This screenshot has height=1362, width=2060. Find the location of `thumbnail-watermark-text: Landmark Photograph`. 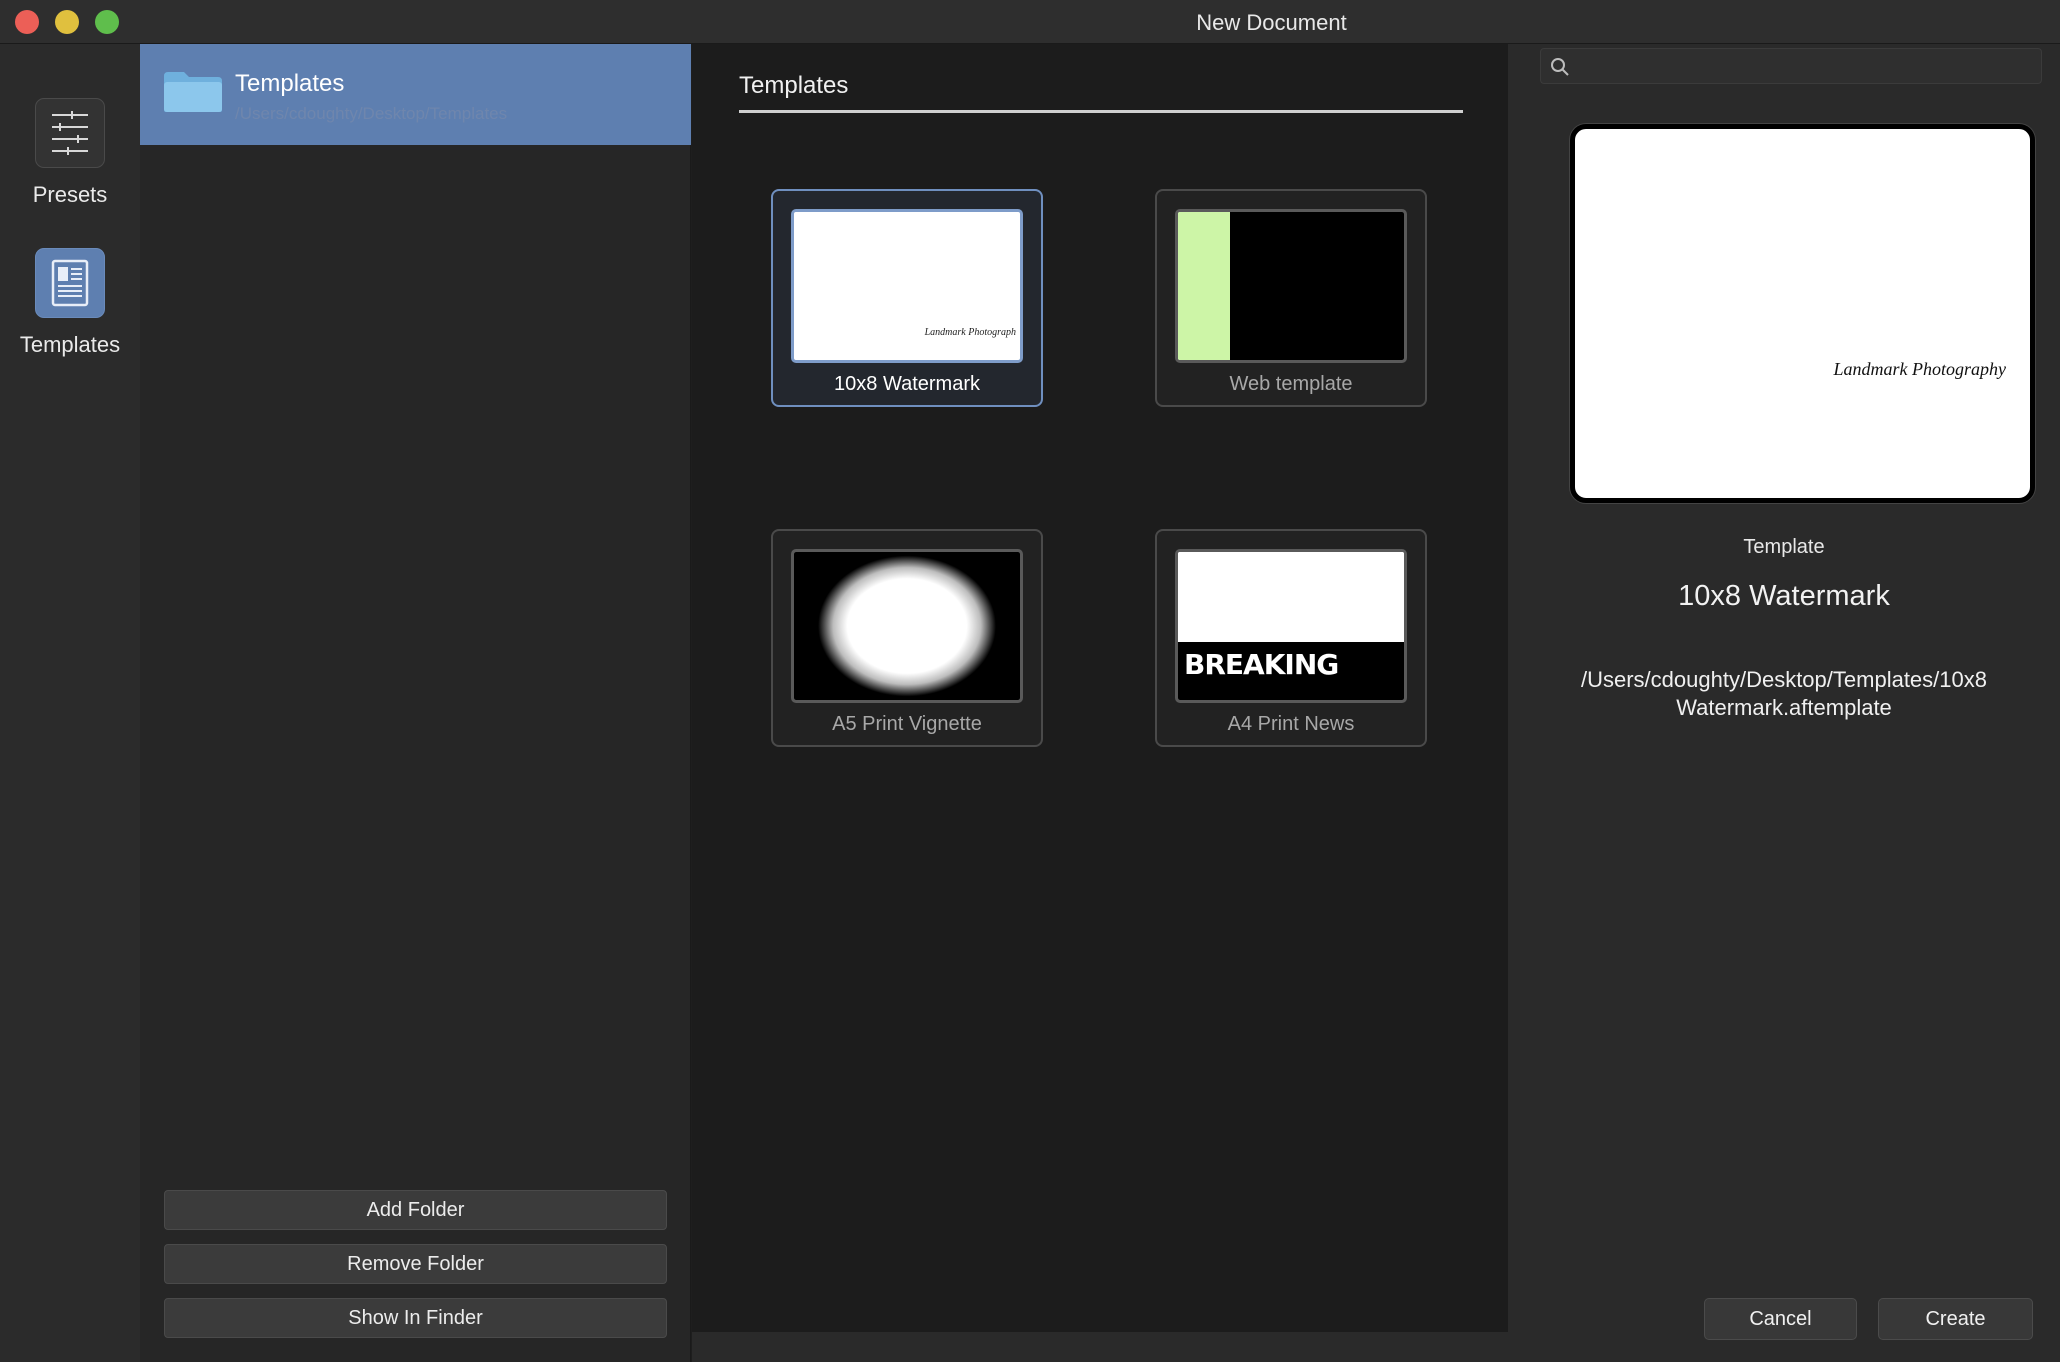

thumbnail-watermark-text: Landmark Photograph is located at coordinates (970, 332).